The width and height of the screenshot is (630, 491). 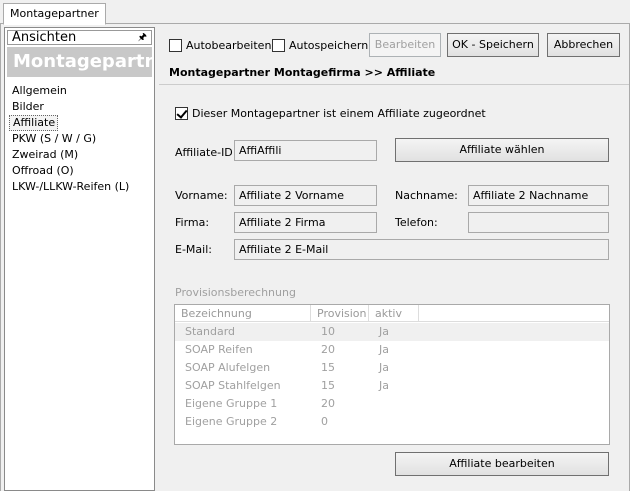 I want to click on provisions-header: Bezeichnung Provision aktiv, so click(x=392, y=313).